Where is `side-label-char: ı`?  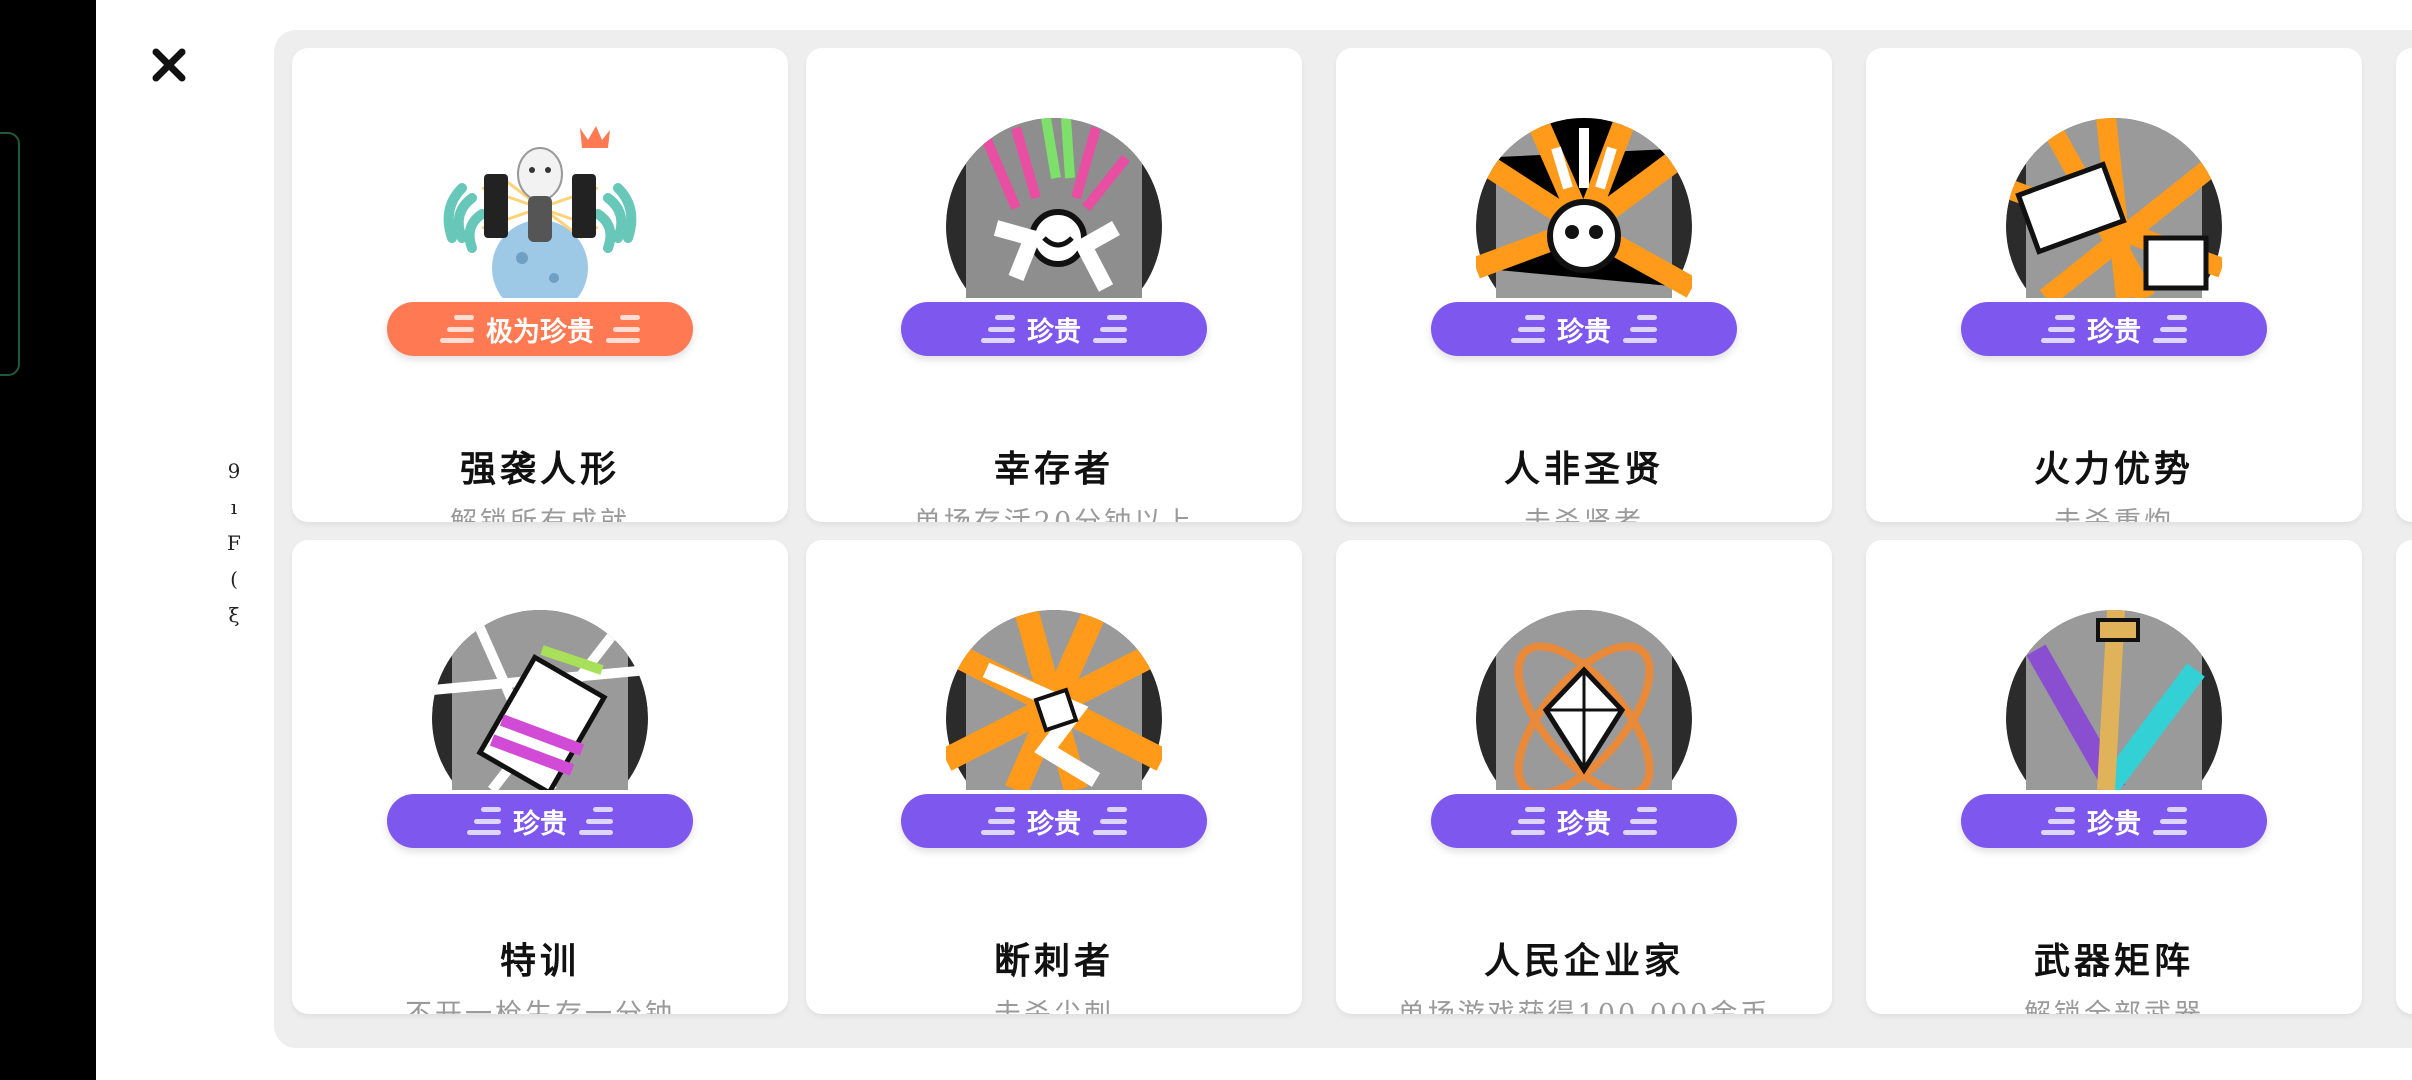 side-label-char: ı is located at coordinates (234, 507).